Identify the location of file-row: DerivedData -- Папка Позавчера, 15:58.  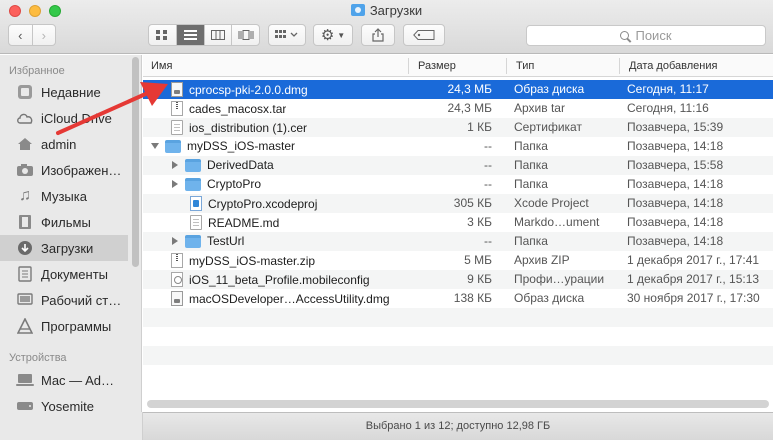
(458, 165).